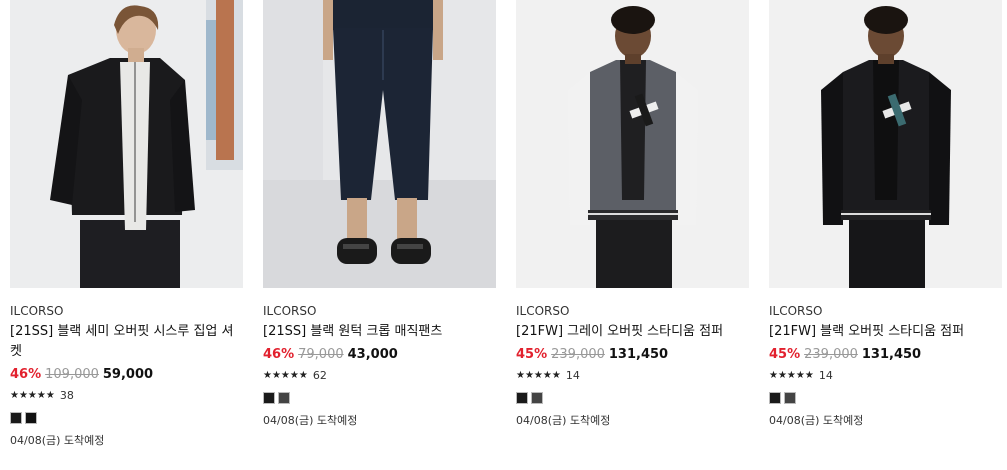 This screenshot has height=470, width=1007. What do you see at coordinates (319, 375) in the screenshot?
I see `review-count: 62` at bounding box center [319, 375].